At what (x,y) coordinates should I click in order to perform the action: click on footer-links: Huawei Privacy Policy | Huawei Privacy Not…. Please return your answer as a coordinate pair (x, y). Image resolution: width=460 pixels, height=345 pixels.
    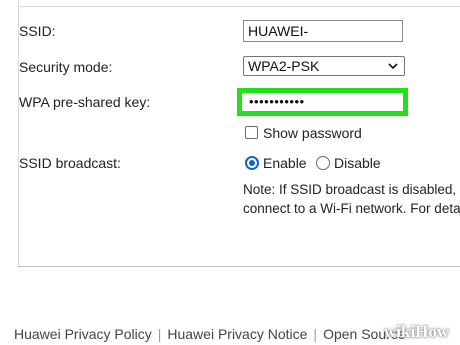
    Looking at the image, I should click on (210, 334).